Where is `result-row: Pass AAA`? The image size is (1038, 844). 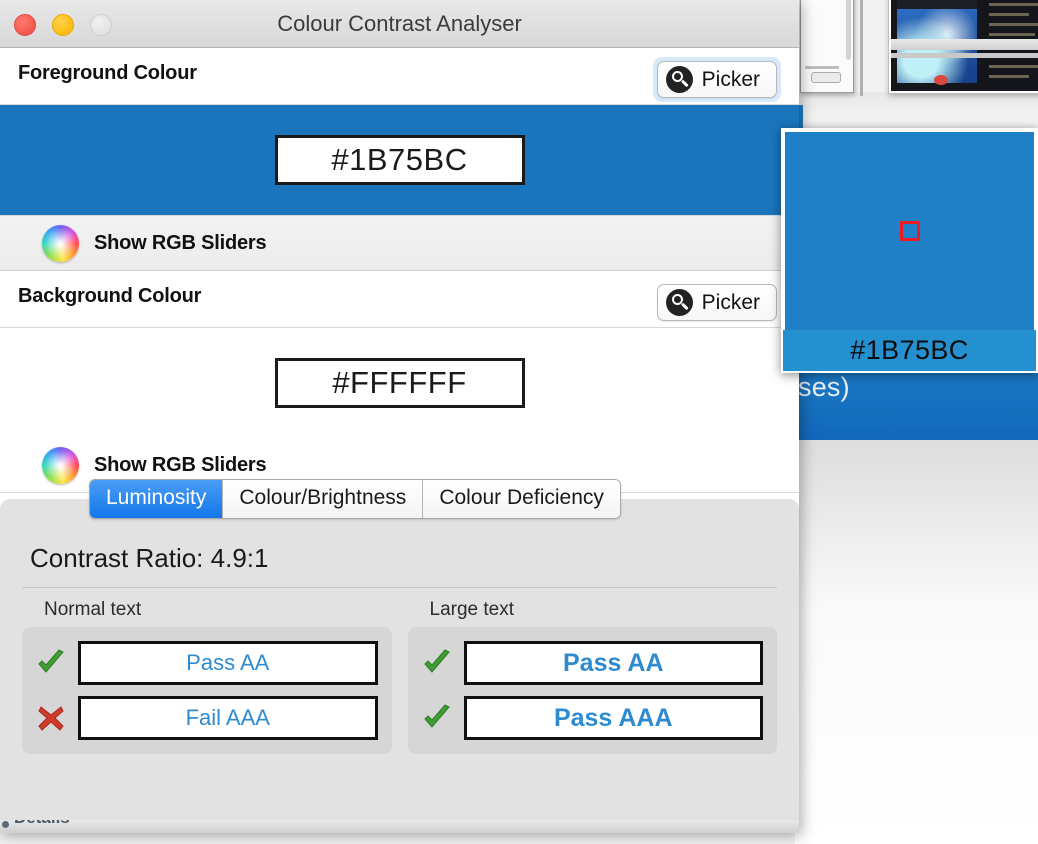 result-row: Pass AAA is located at coordinates (591, 718).